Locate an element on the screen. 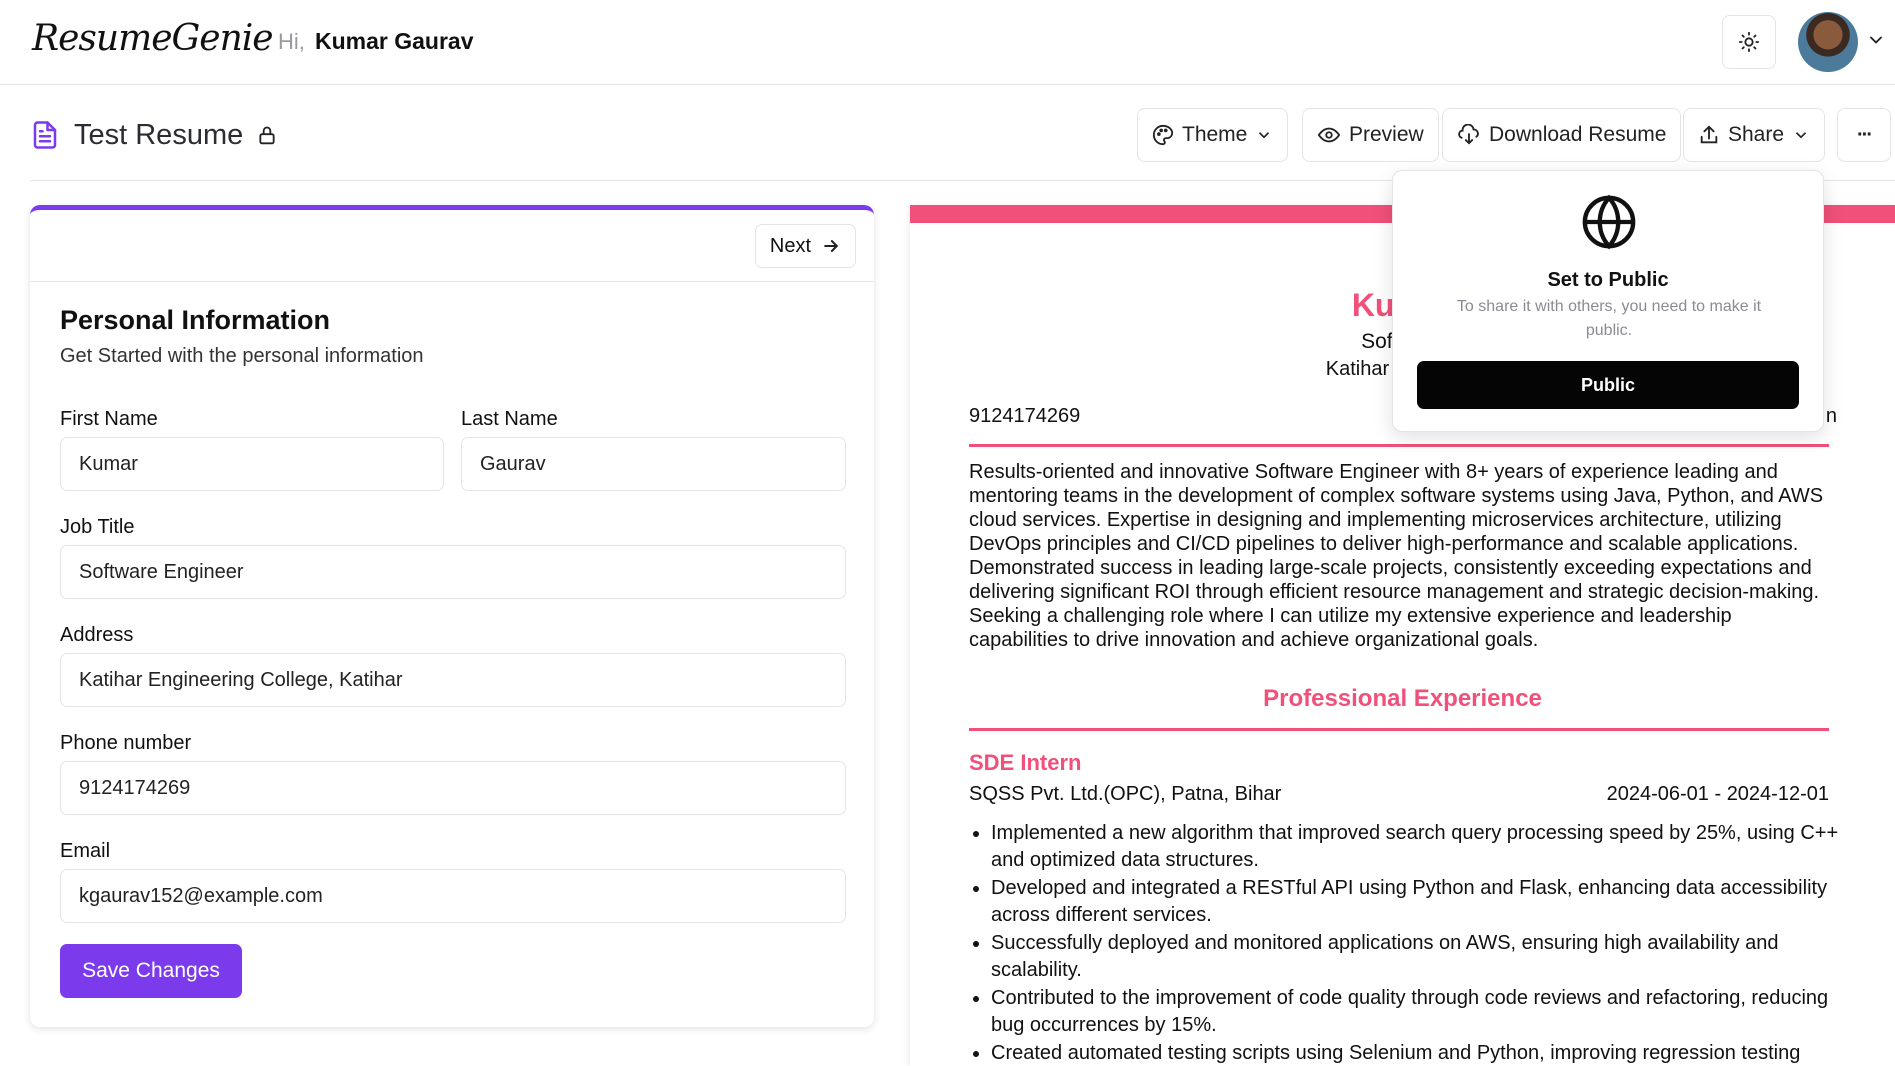  address-label: Address is located at coordinates (97, 635).